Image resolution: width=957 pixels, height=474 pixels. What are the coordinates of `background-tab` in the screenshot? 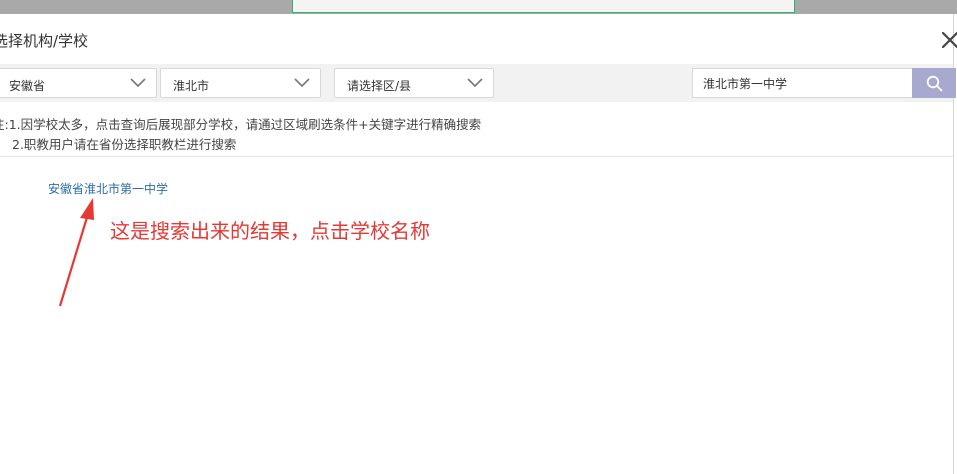 It's located at (543, 6).